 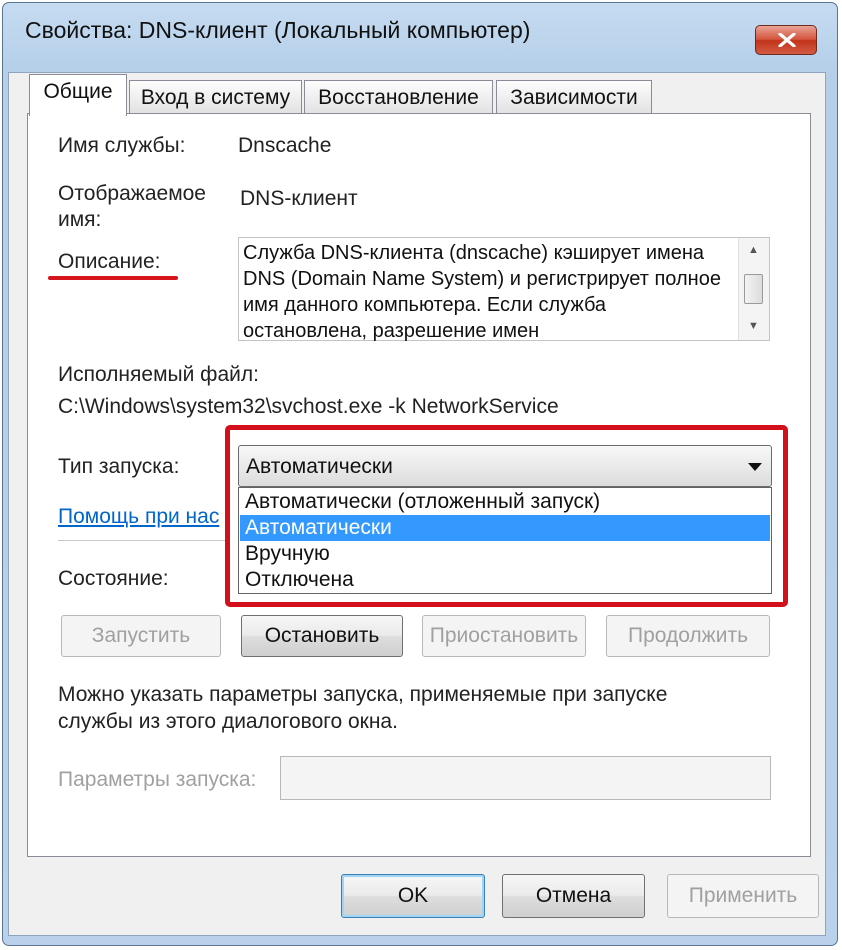 I want to click on display-name-value: DNS-клиент, so click(x=299, y=198).